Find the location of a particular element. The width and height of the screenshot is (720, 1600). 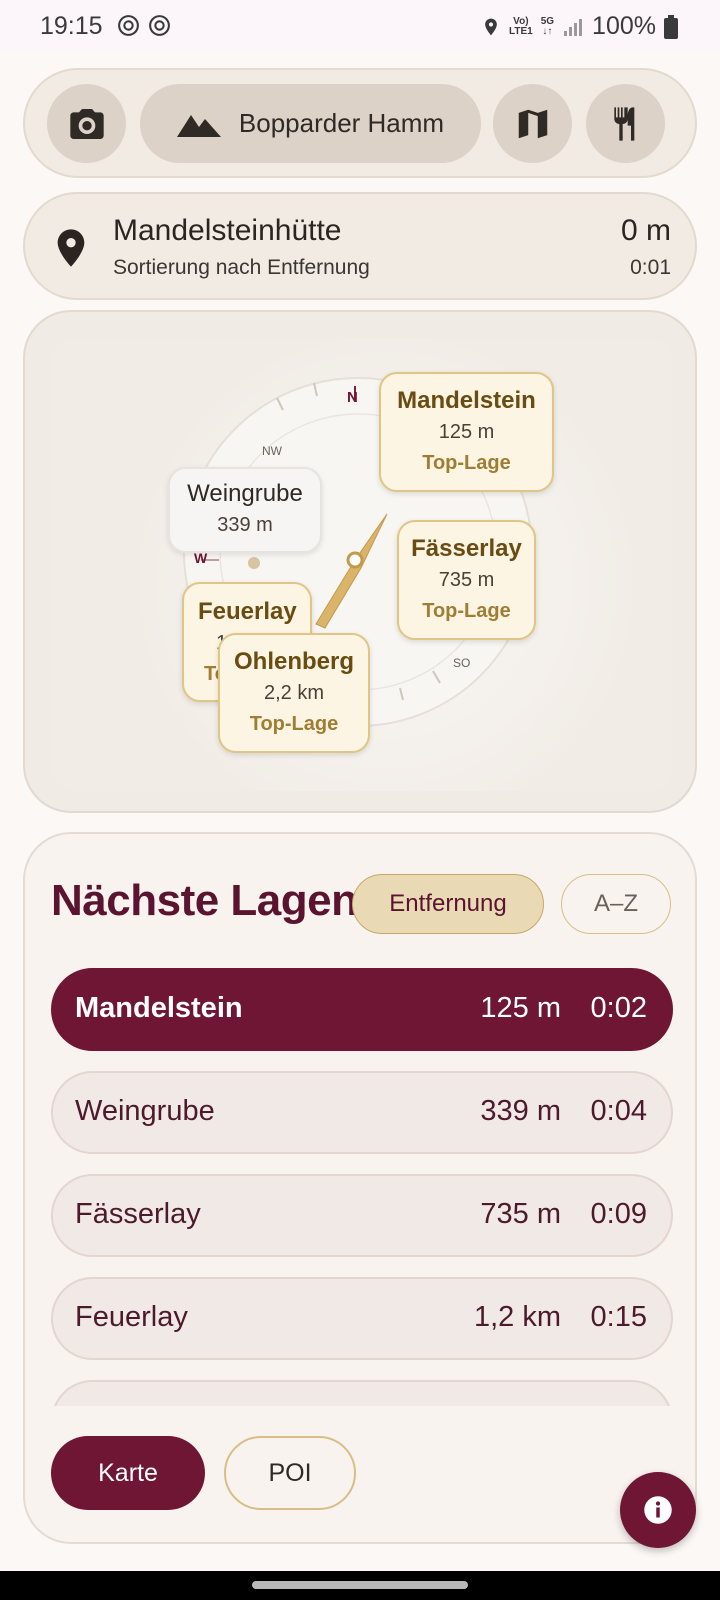

location-icon is located at coordinates (491, 26).